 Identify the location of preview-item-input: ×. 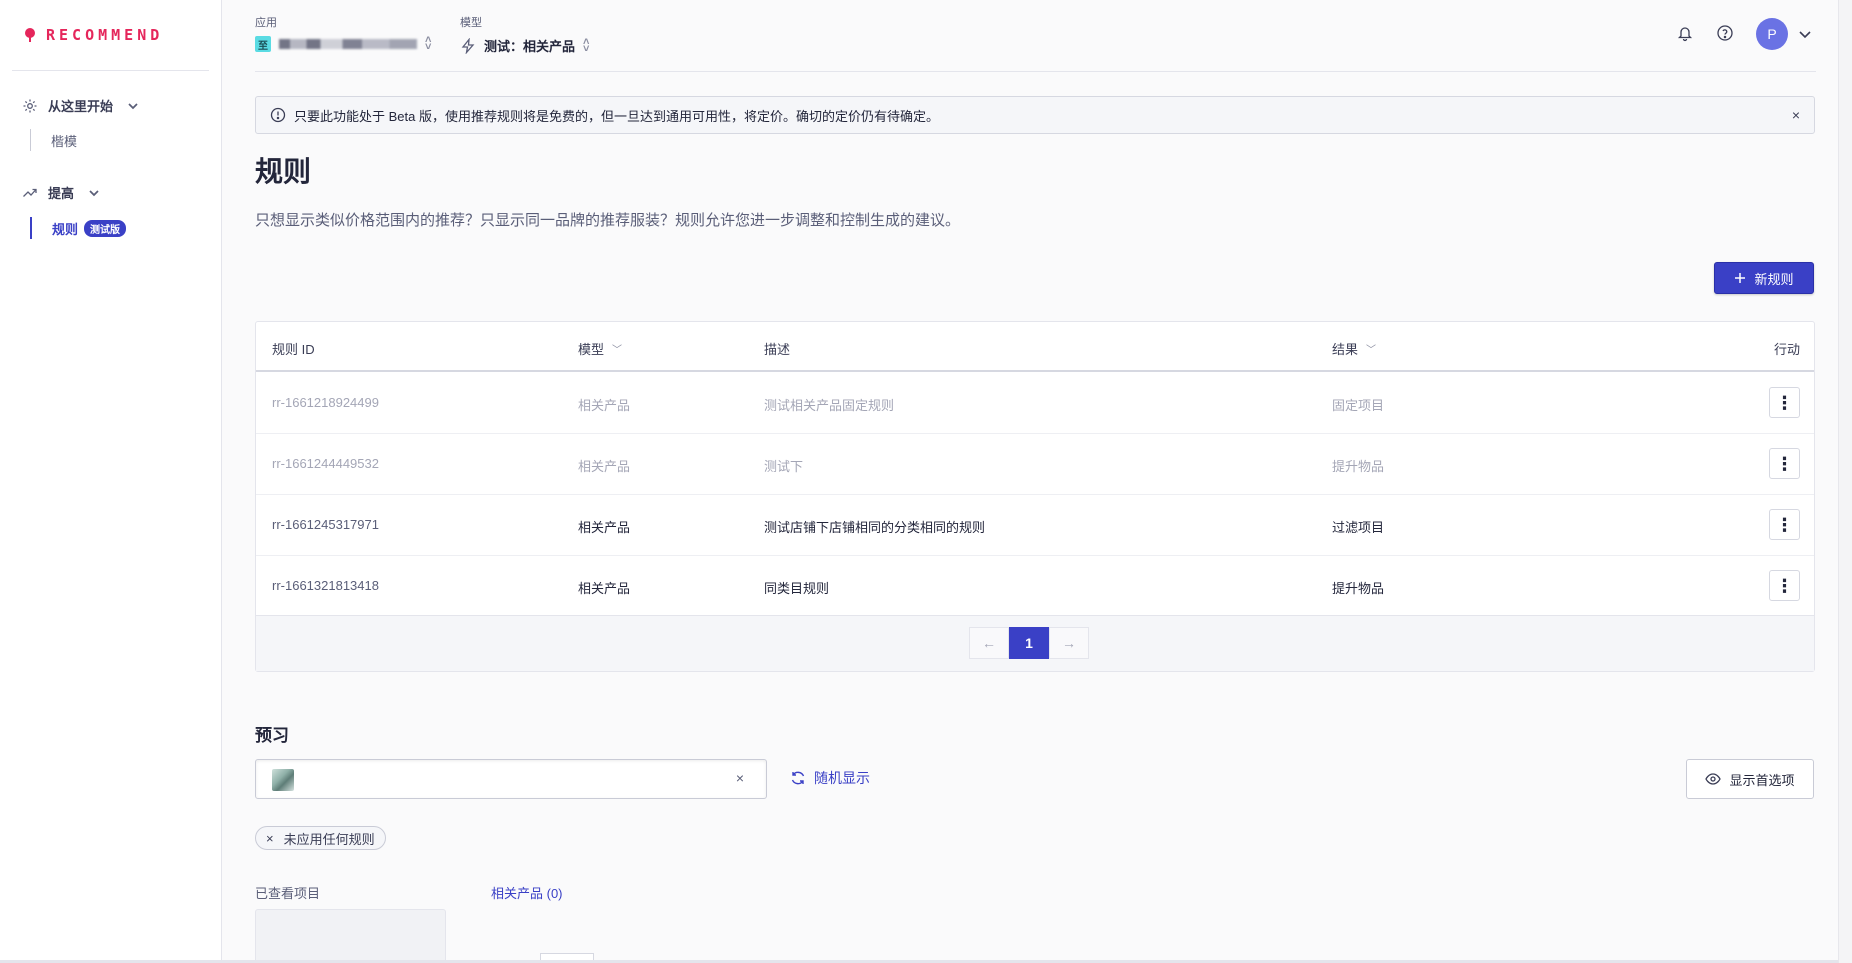
(511, 779).